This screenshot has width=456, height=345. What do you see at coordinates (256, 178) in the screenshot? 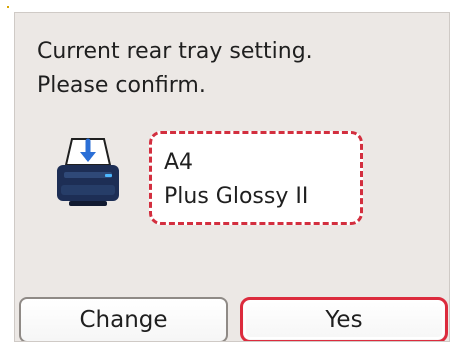
I see `rear-tray-setting-box: A4 Plus Glossy II` at bounding box center [256, 178].